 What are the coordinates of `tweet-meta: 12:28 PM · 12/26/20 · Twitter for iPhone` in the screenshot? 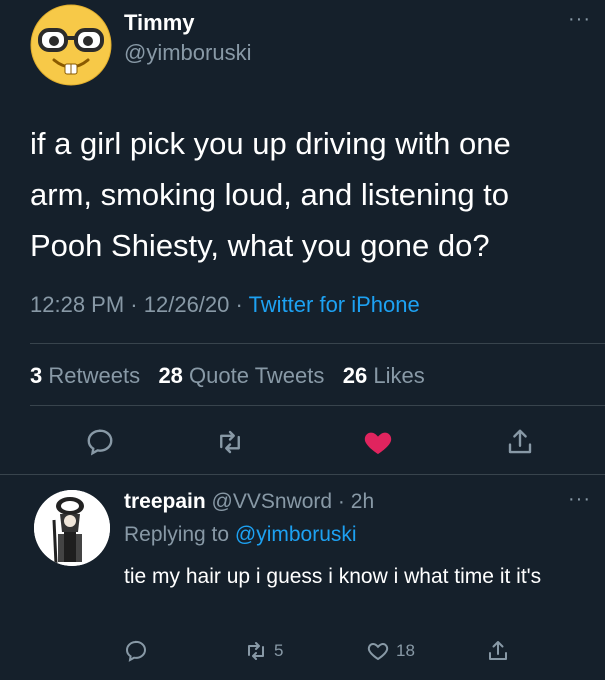 It's located at (225, 305).